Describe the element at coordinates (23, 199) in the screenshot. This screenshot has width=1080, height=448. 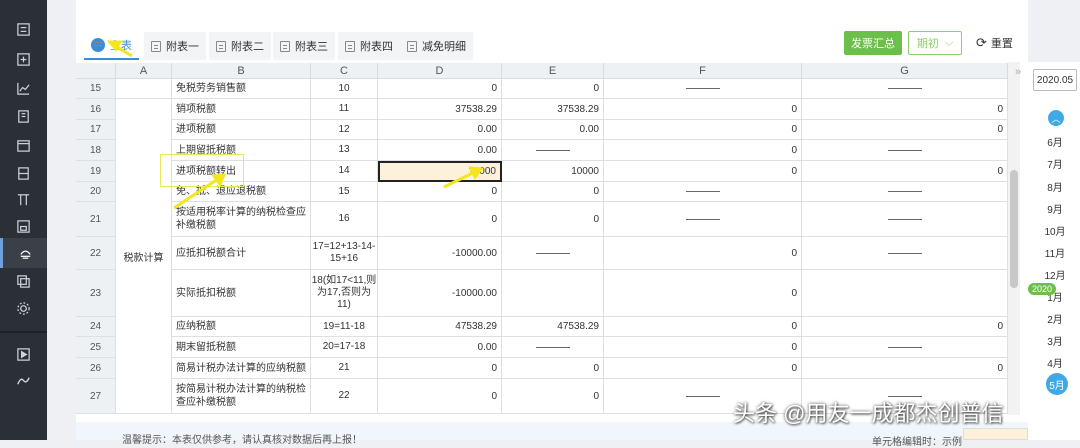
I see `columns-icon` at that location.